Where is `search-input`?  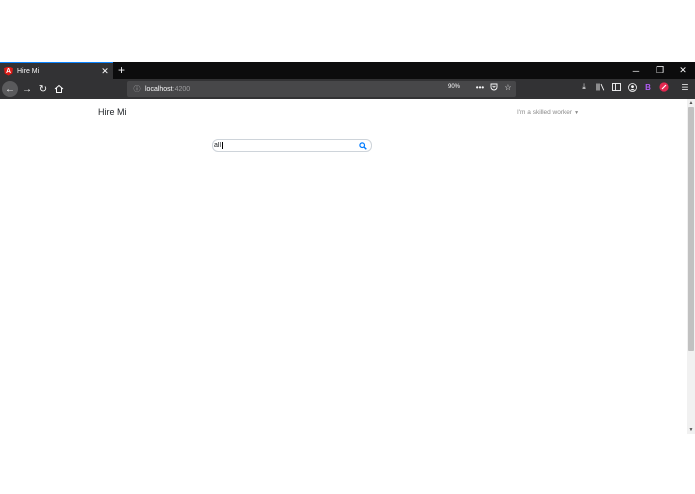
search-input is located at coordinates (283, 145).